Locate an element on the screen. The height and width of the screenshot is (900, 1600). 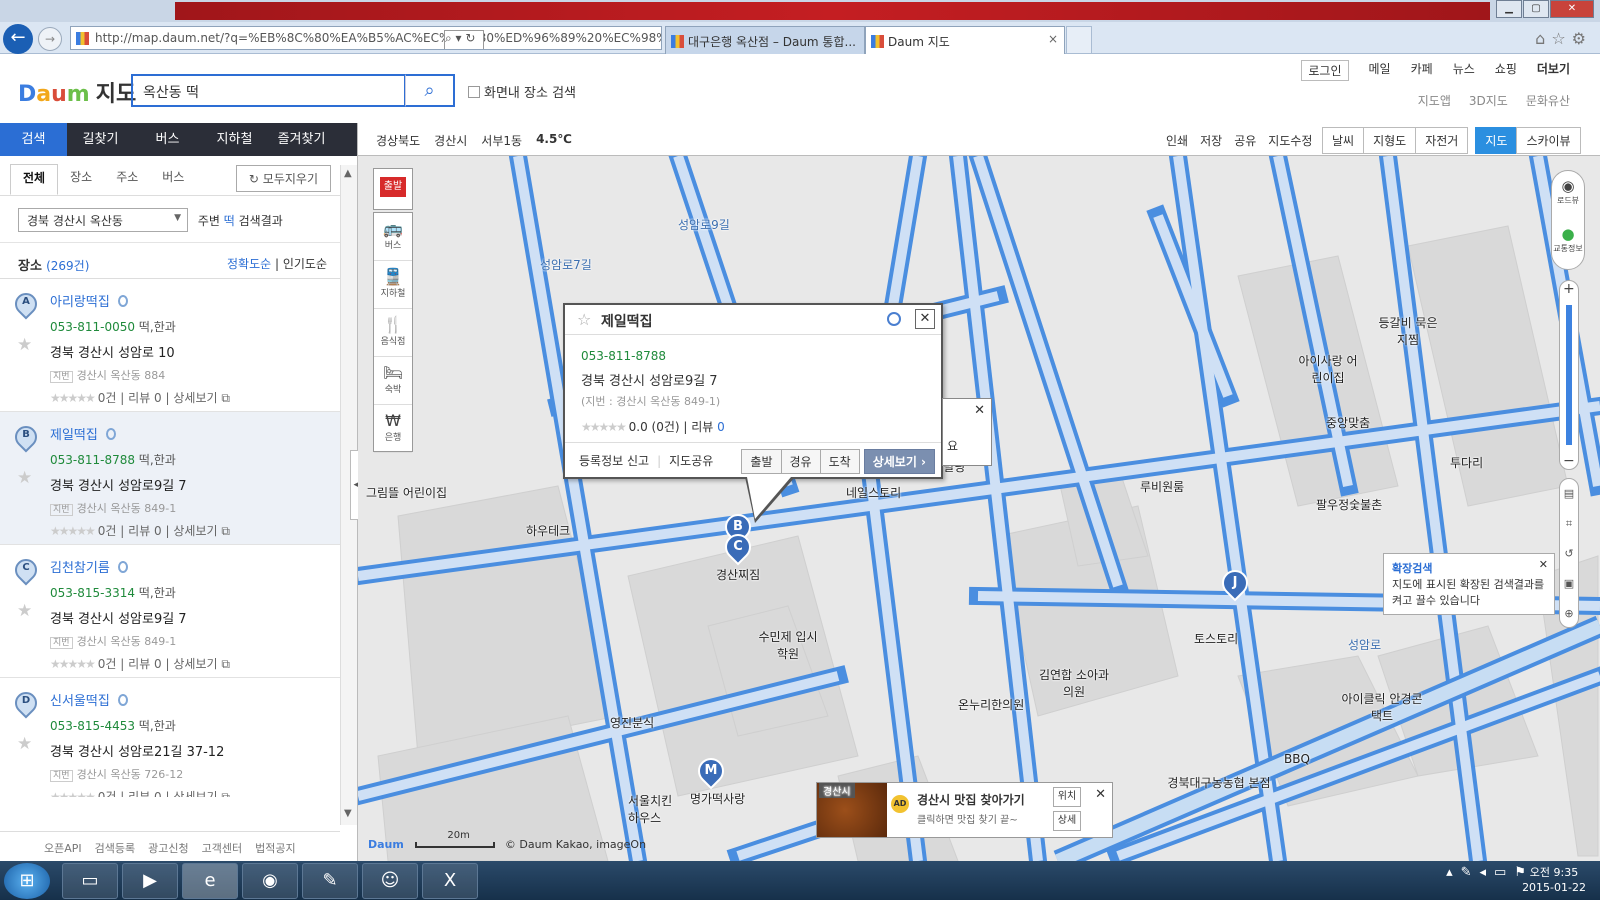
system-tray: ▴✎◂▭⚑ is located at coordinates (1490, 872).